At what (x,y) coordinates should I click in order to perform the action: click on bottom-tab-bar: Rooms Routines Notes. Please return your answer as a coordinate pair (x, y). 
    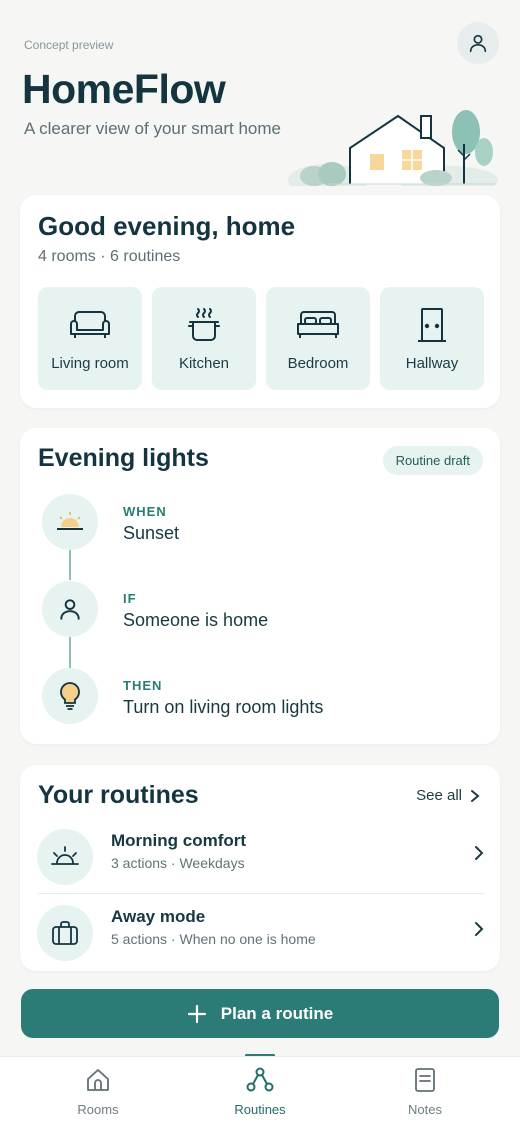
    Looking at the image, I should click on (260, 1092).